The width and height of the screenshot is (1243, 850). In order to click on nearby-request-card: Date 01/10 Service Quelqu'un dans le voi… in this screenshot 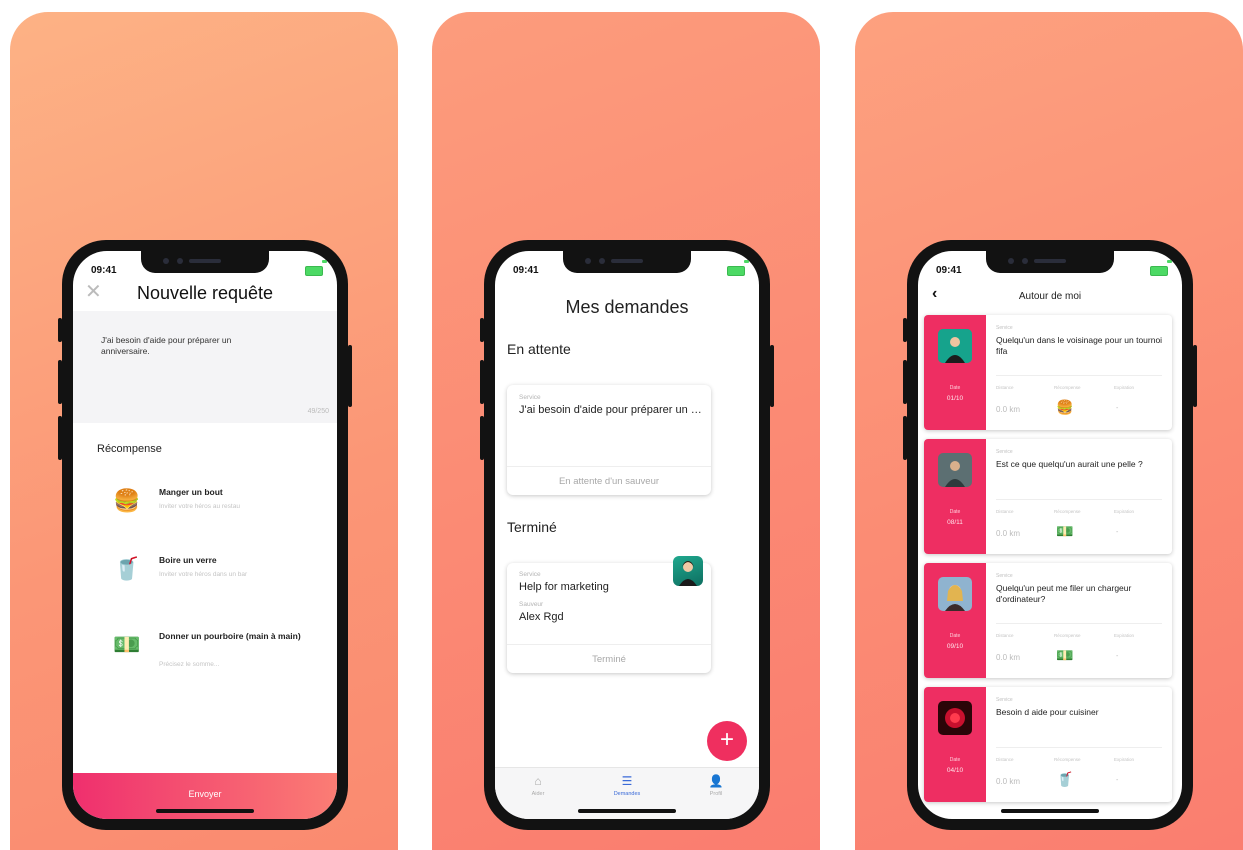, I will do `click(1048, 372)`.